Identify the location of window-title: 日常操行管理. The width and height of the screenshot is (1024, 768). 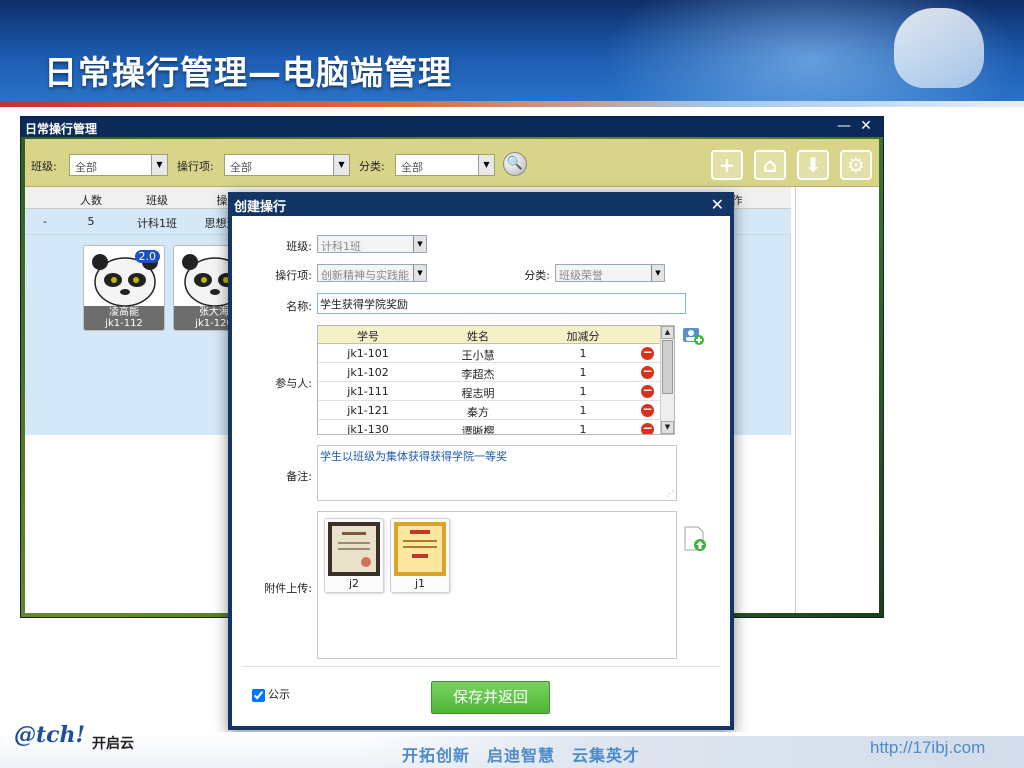
(61, 129).